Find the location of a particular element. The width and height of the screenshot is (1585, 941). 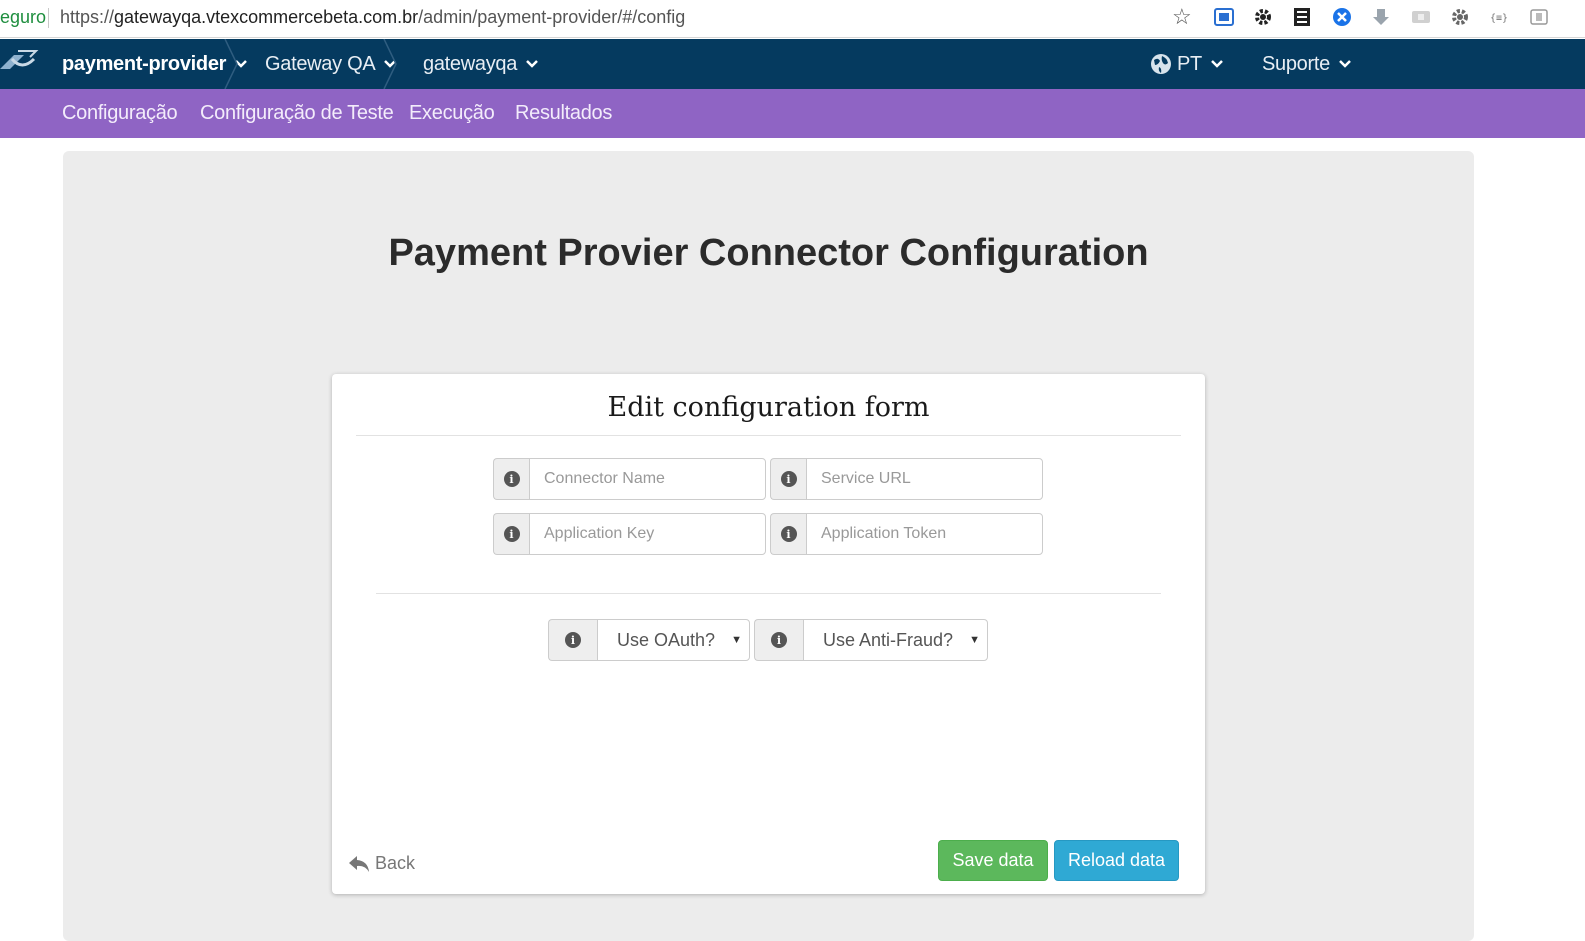

antifraud-info-button: i is located at coordinates (778, 640).